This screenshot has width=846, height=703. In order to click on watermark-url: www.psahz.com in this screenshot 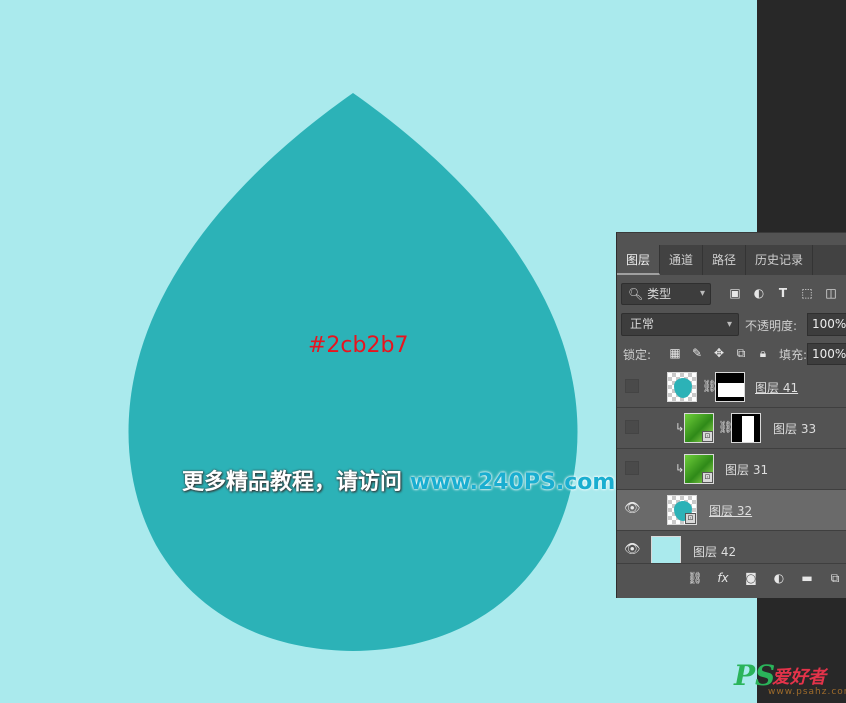, I will do `click(807, 692)`.